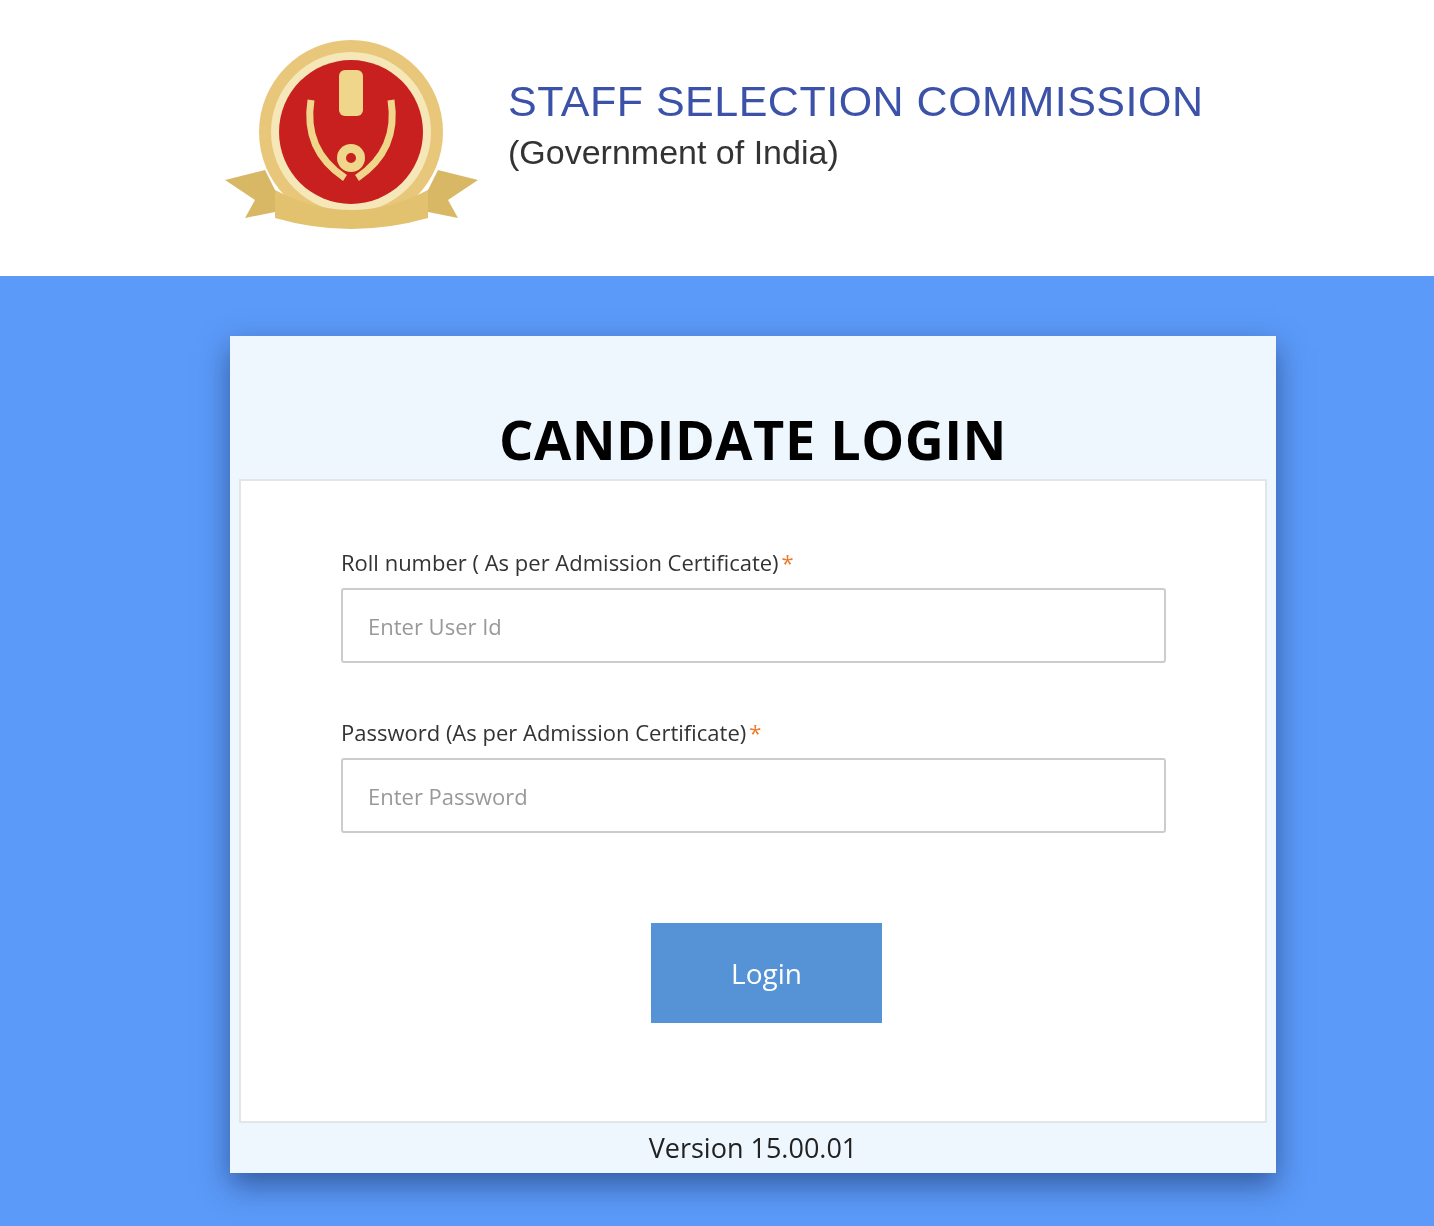 The width and height of the screenshot is (1434, 1226). I want to click on organization-name: STAFF SELECTION COMMISSION, so click(856, 101).